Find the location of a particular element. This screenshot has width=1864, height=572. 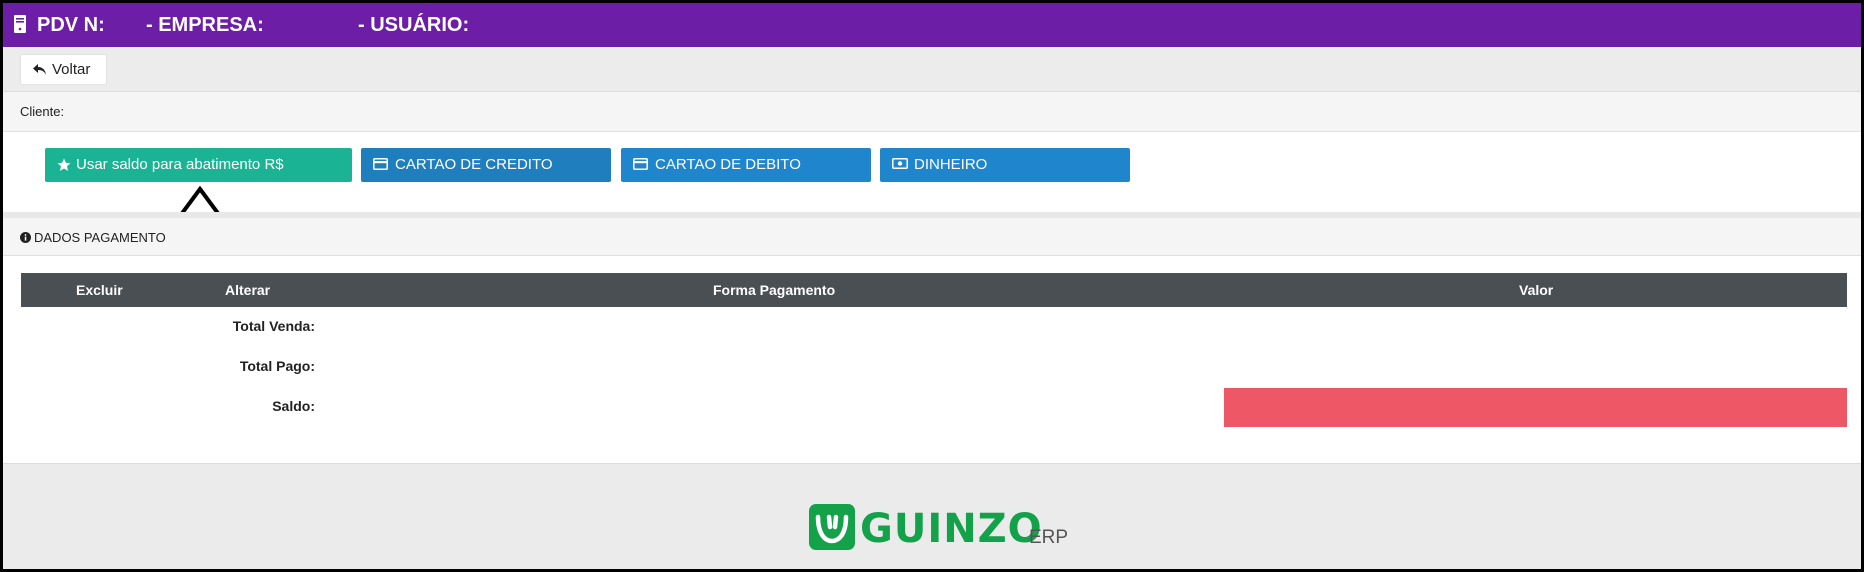

info-circle-icon is located at coordinates (25, 237).